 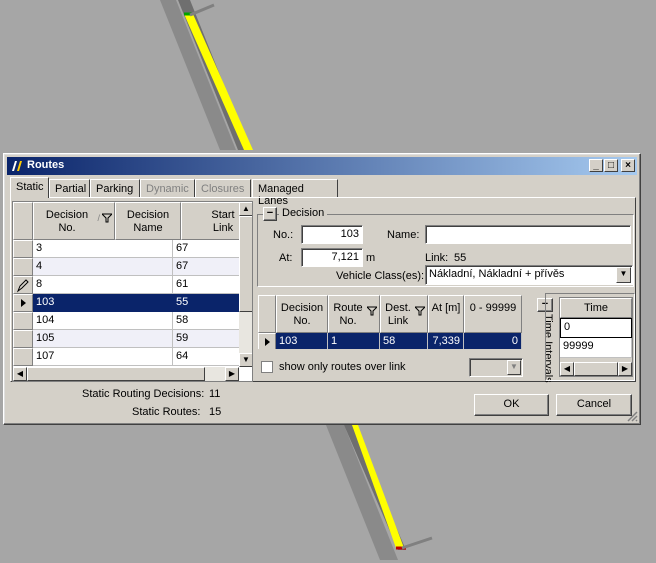 What do you see at coordinates (103, 339) in the screenshot?
I see `decision-no-cell: 105` at bounding box center [103, 339].